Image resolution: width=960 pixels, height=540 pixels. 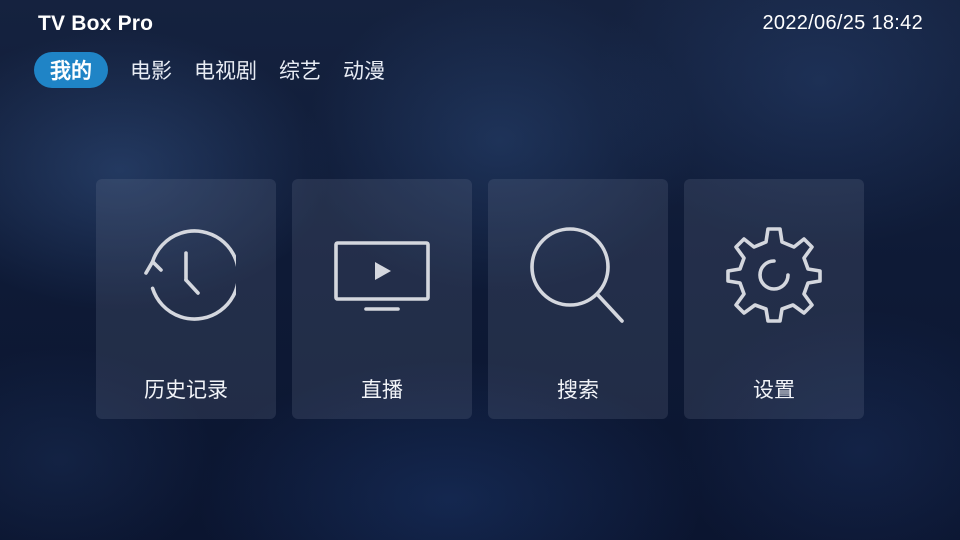 I want to click on app-title: TV Box Pro, so click(x=96, y=23).